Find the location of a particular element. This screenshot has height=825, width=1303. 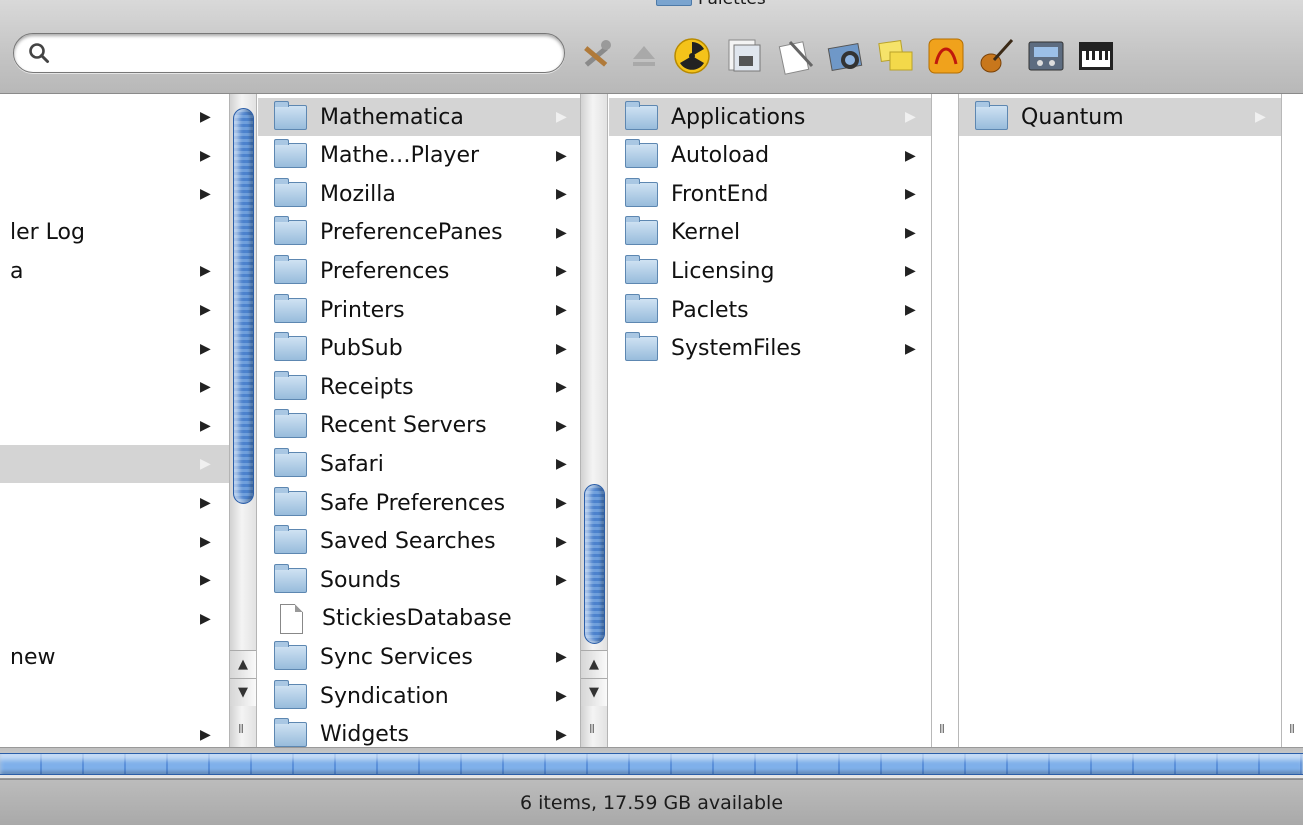

column-2-scrollbar: ▲ ▼ II is located at coordinates (594, 421).